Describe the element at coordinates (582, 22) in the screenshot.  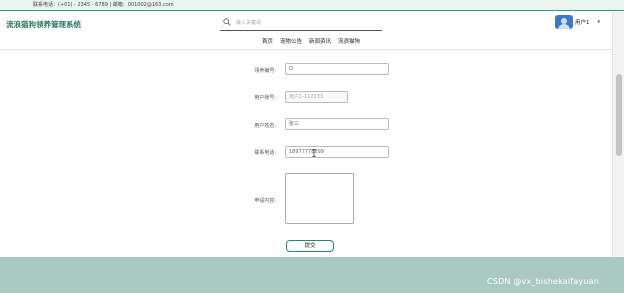
I see `user-name: 用户1` at that location.